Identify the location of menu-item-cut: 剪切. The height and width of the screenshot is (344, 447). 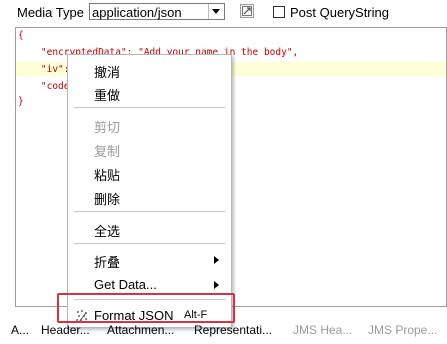
(107, 127).